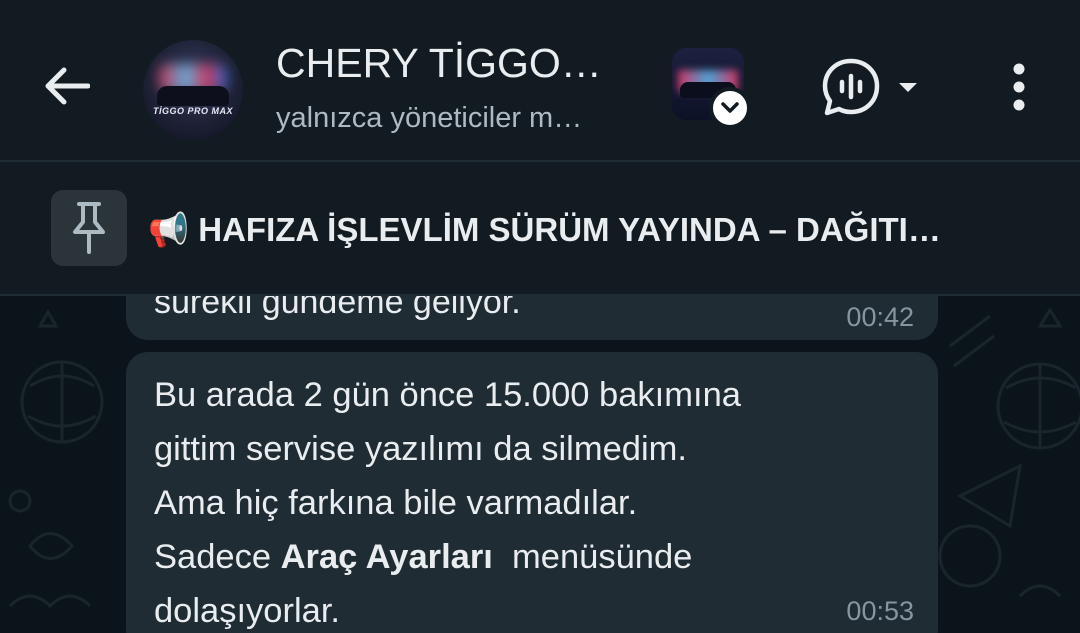 Image resolution: width=1080 pixels, height=633 pixels. I want to click on message-timestamp: 00:53, so click(880, 611).